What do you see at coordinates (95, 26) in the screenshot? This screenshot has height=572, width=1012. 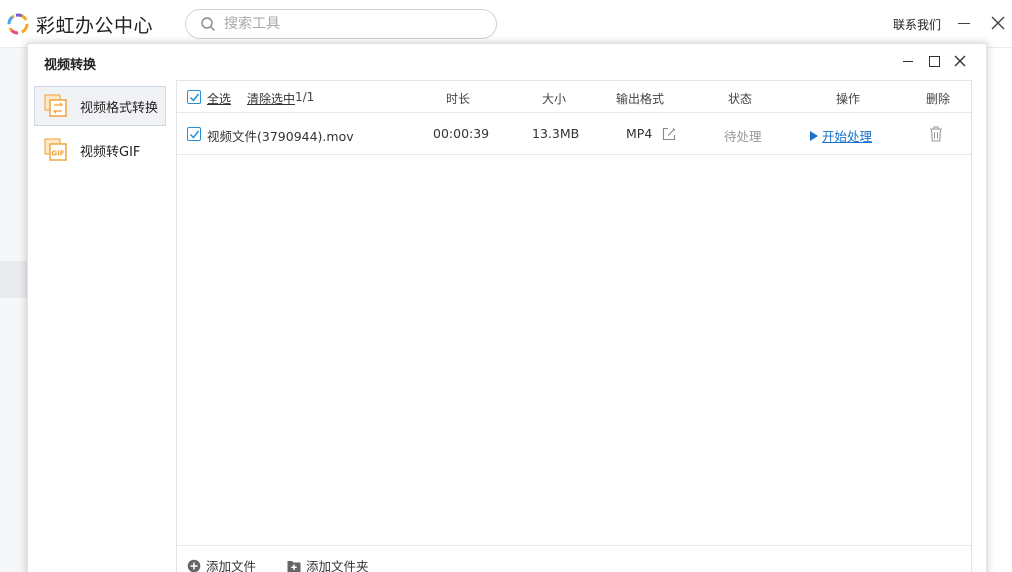 I see `app-title: 彩虹办公中心` at bounding box center [95, 26].